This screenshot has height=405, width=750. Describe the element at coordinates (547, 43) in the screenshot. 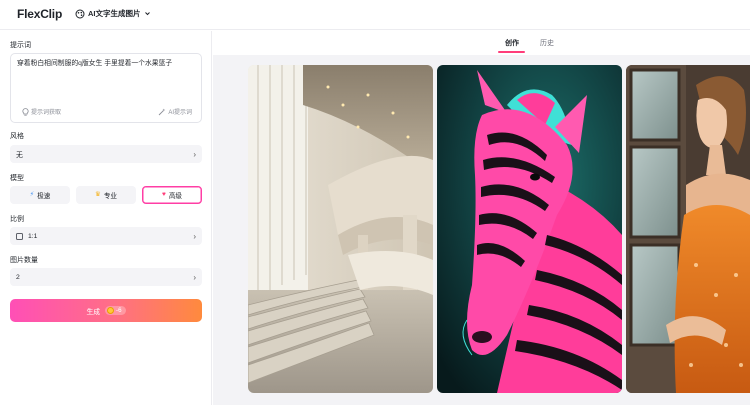

I see `tab-history: 历史` at that location.